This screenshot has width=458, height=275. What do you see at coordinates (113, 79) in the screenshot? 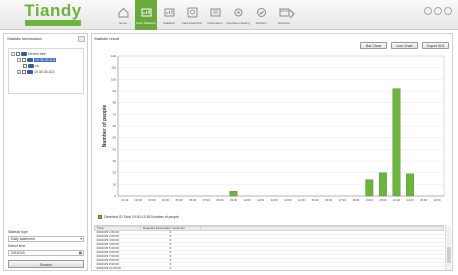
I see `y-tick-label: 100` at bounding box center [113, 79].